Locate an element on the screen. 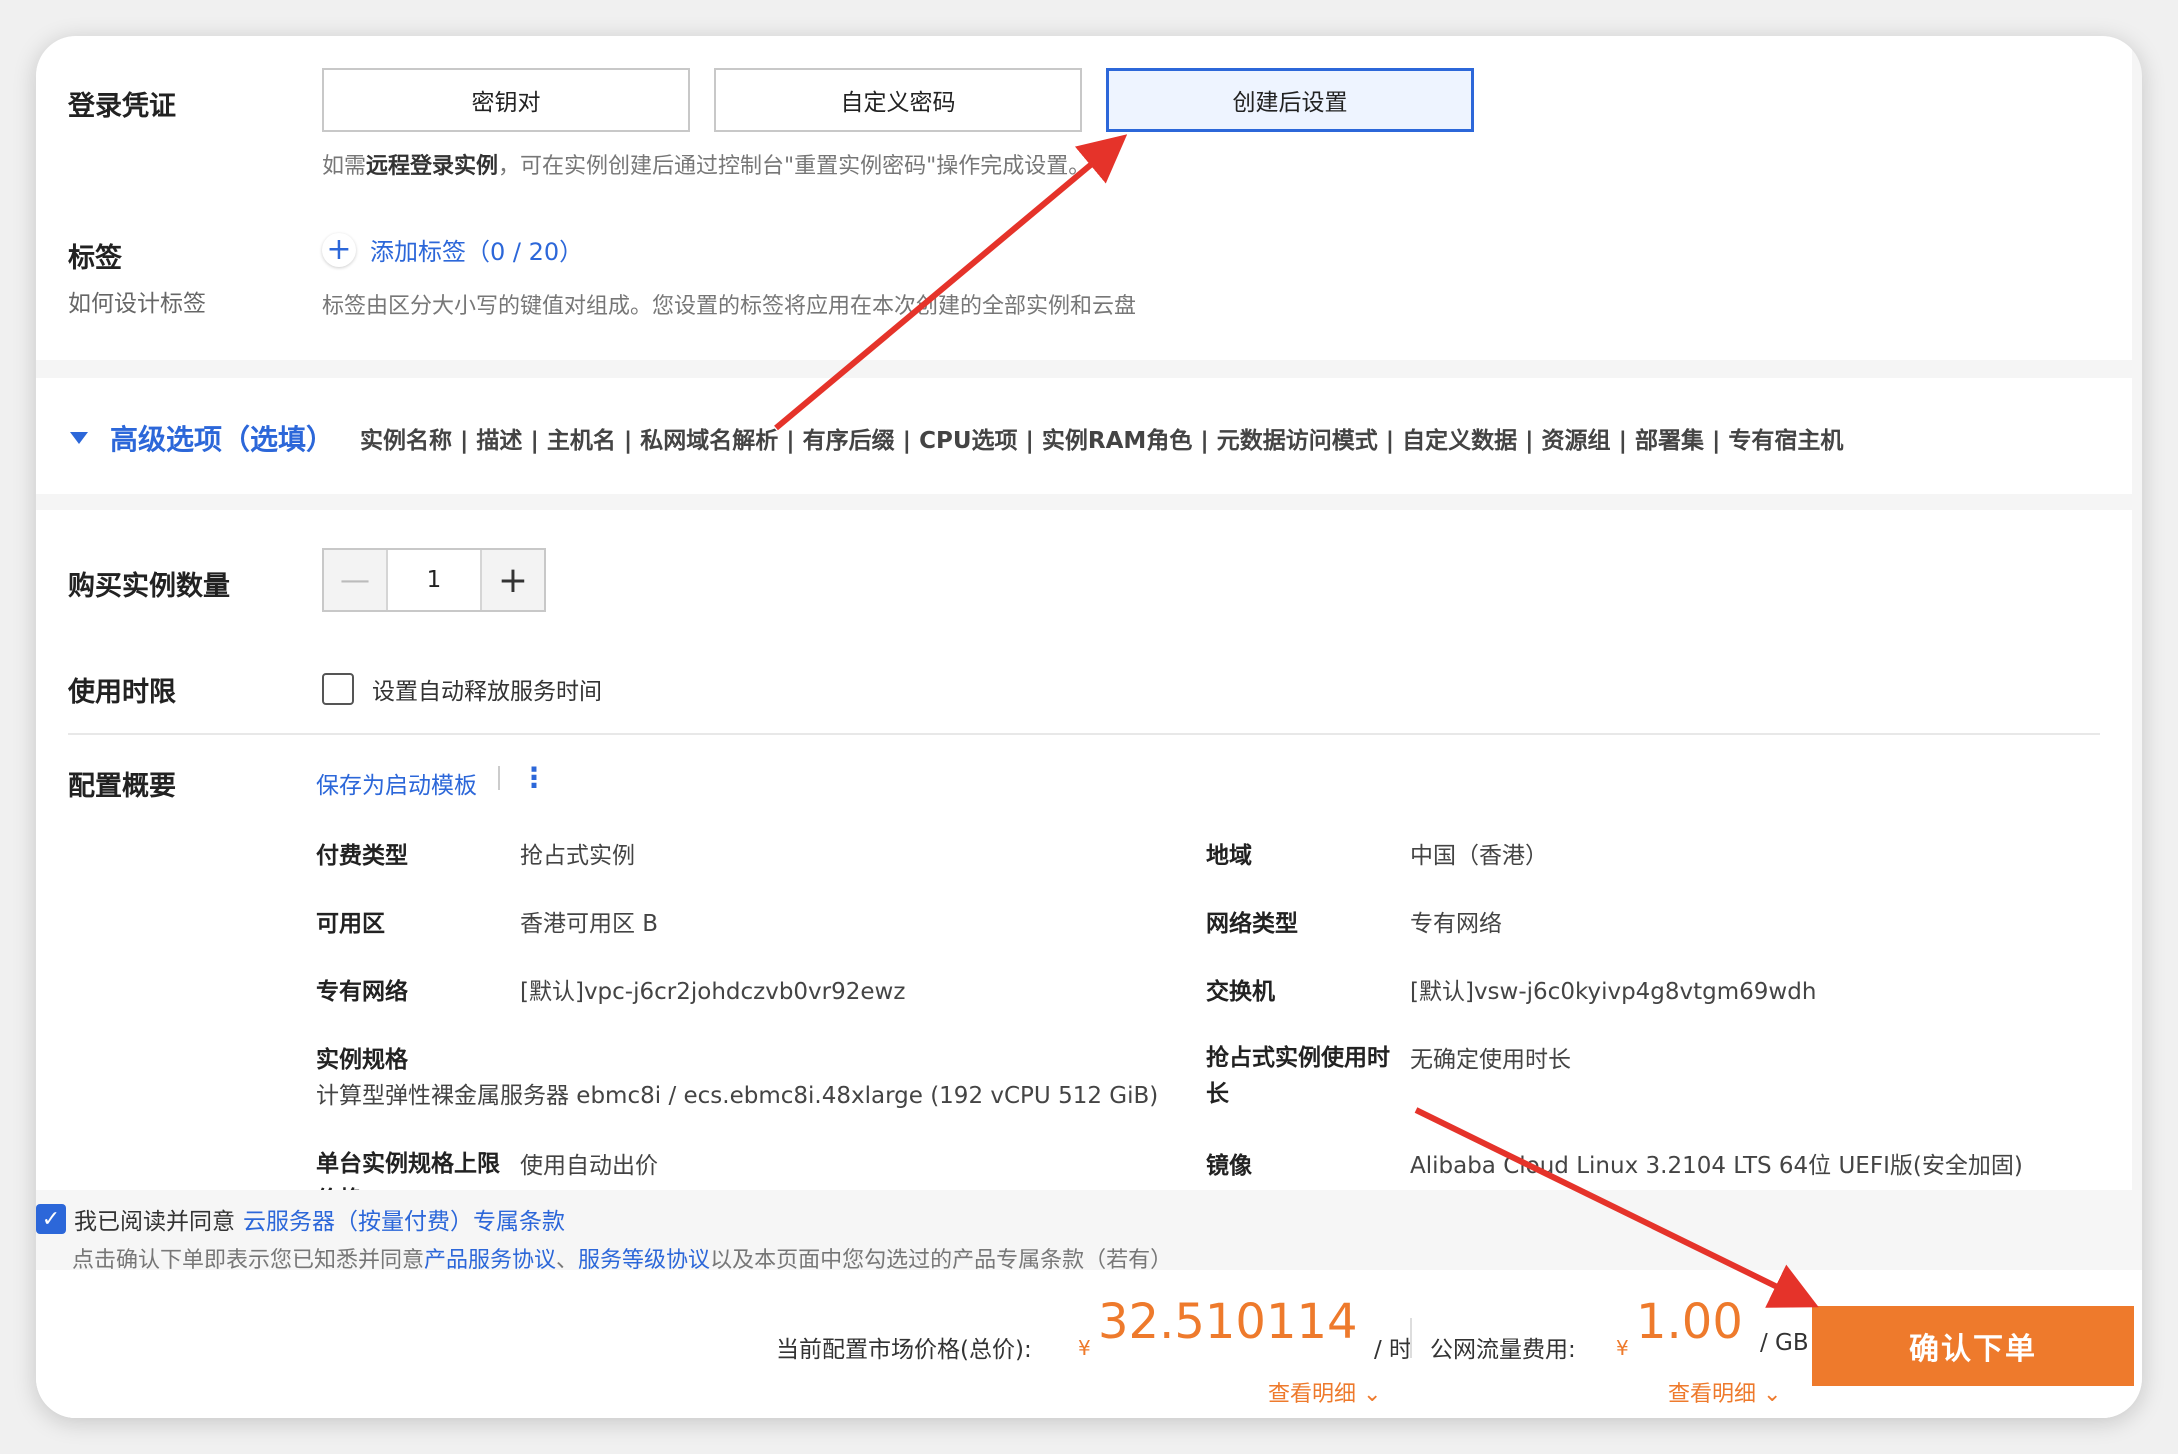 This screenshot has height=1454, width=2178. summary-key: 单台实例规格上限价格 is located at coordinates (408, 1170).